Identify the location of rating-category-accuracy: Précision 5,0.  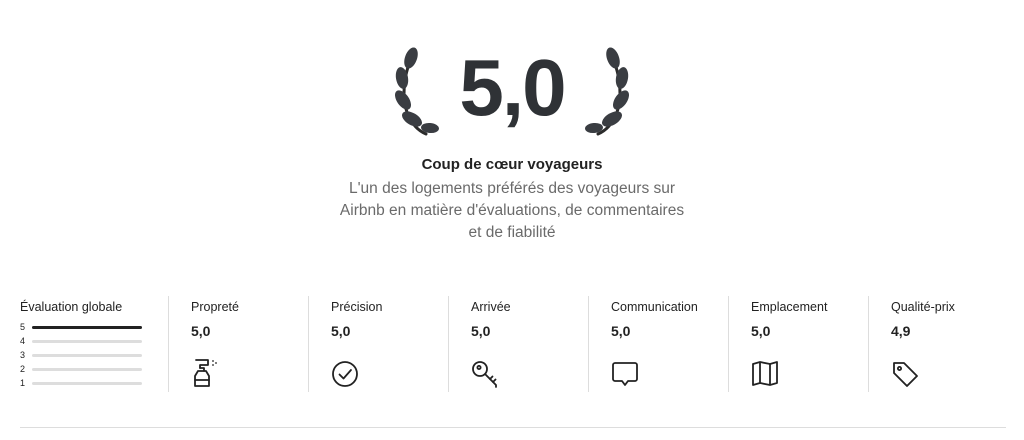
(378, 344).